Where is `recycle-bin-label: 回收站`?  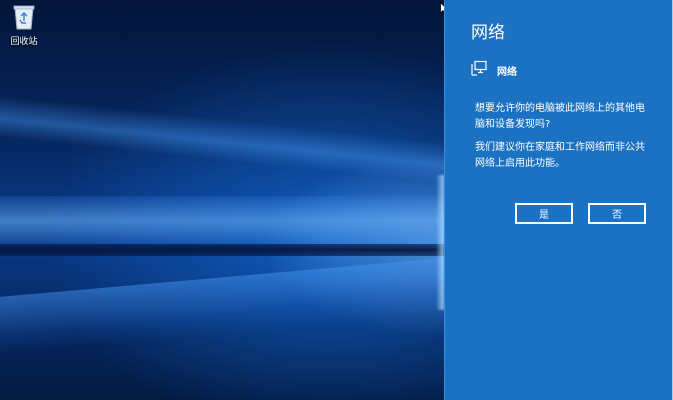
recycle-bin-label: 回收站 is located at coordinates (24, 42).